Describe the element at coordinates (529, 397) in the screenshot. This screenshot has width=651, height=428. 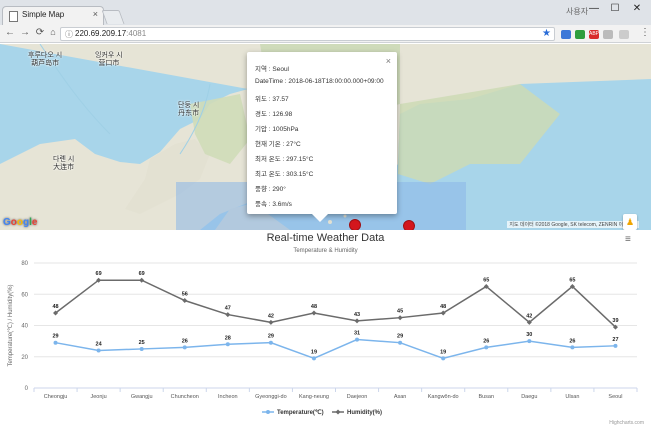
I see `x-tick-label: Daegu` at that location.